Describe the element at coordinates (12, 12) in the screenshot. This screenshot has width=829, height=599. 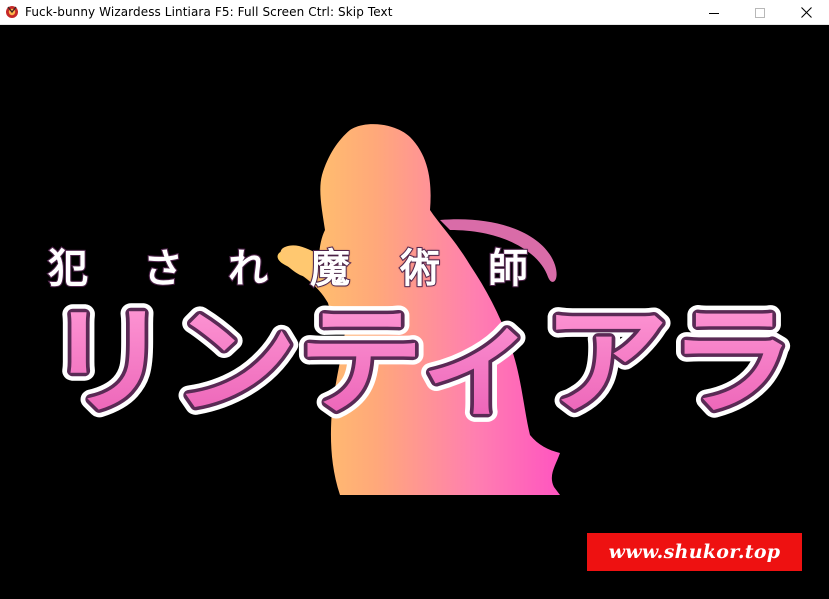
I see `app-icon` at that location.